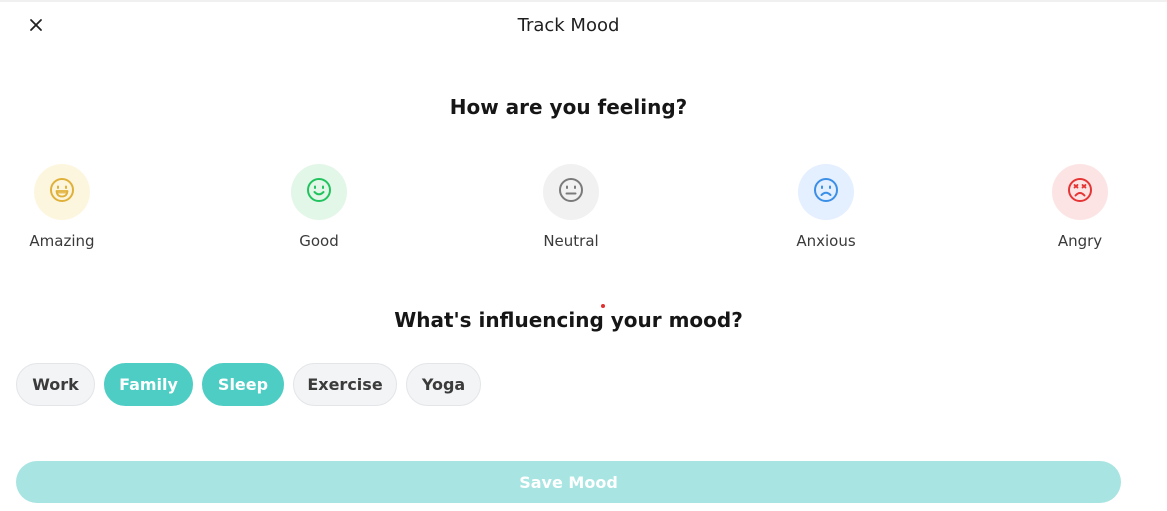  What do you see at coordinates (319, 241) in the screenshot?
I see `mood-label: Good` at bounding box center [319, 241].